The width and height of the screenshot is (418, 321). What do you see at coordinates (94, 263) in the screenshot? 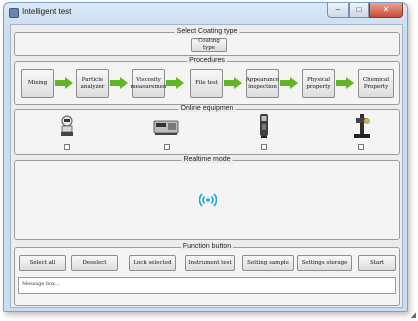
I see `deselect-button: Deselect` at bounding box center [94, 263].